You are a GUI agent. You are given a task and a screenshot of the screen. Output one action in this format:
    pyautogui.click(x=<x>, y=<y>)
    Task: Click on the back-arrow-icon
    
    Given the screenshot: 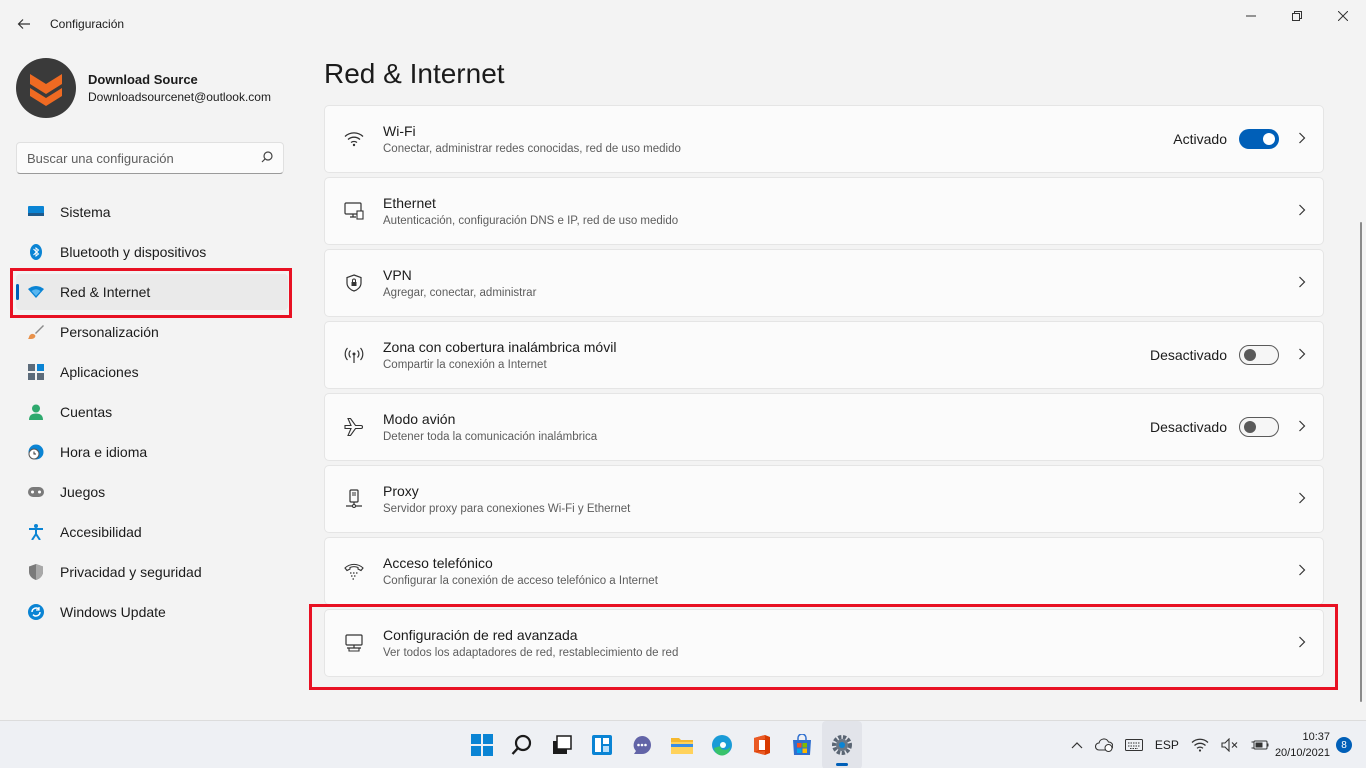 What is the action you would take?
    pyautogui.click(x=23, y=24)
    